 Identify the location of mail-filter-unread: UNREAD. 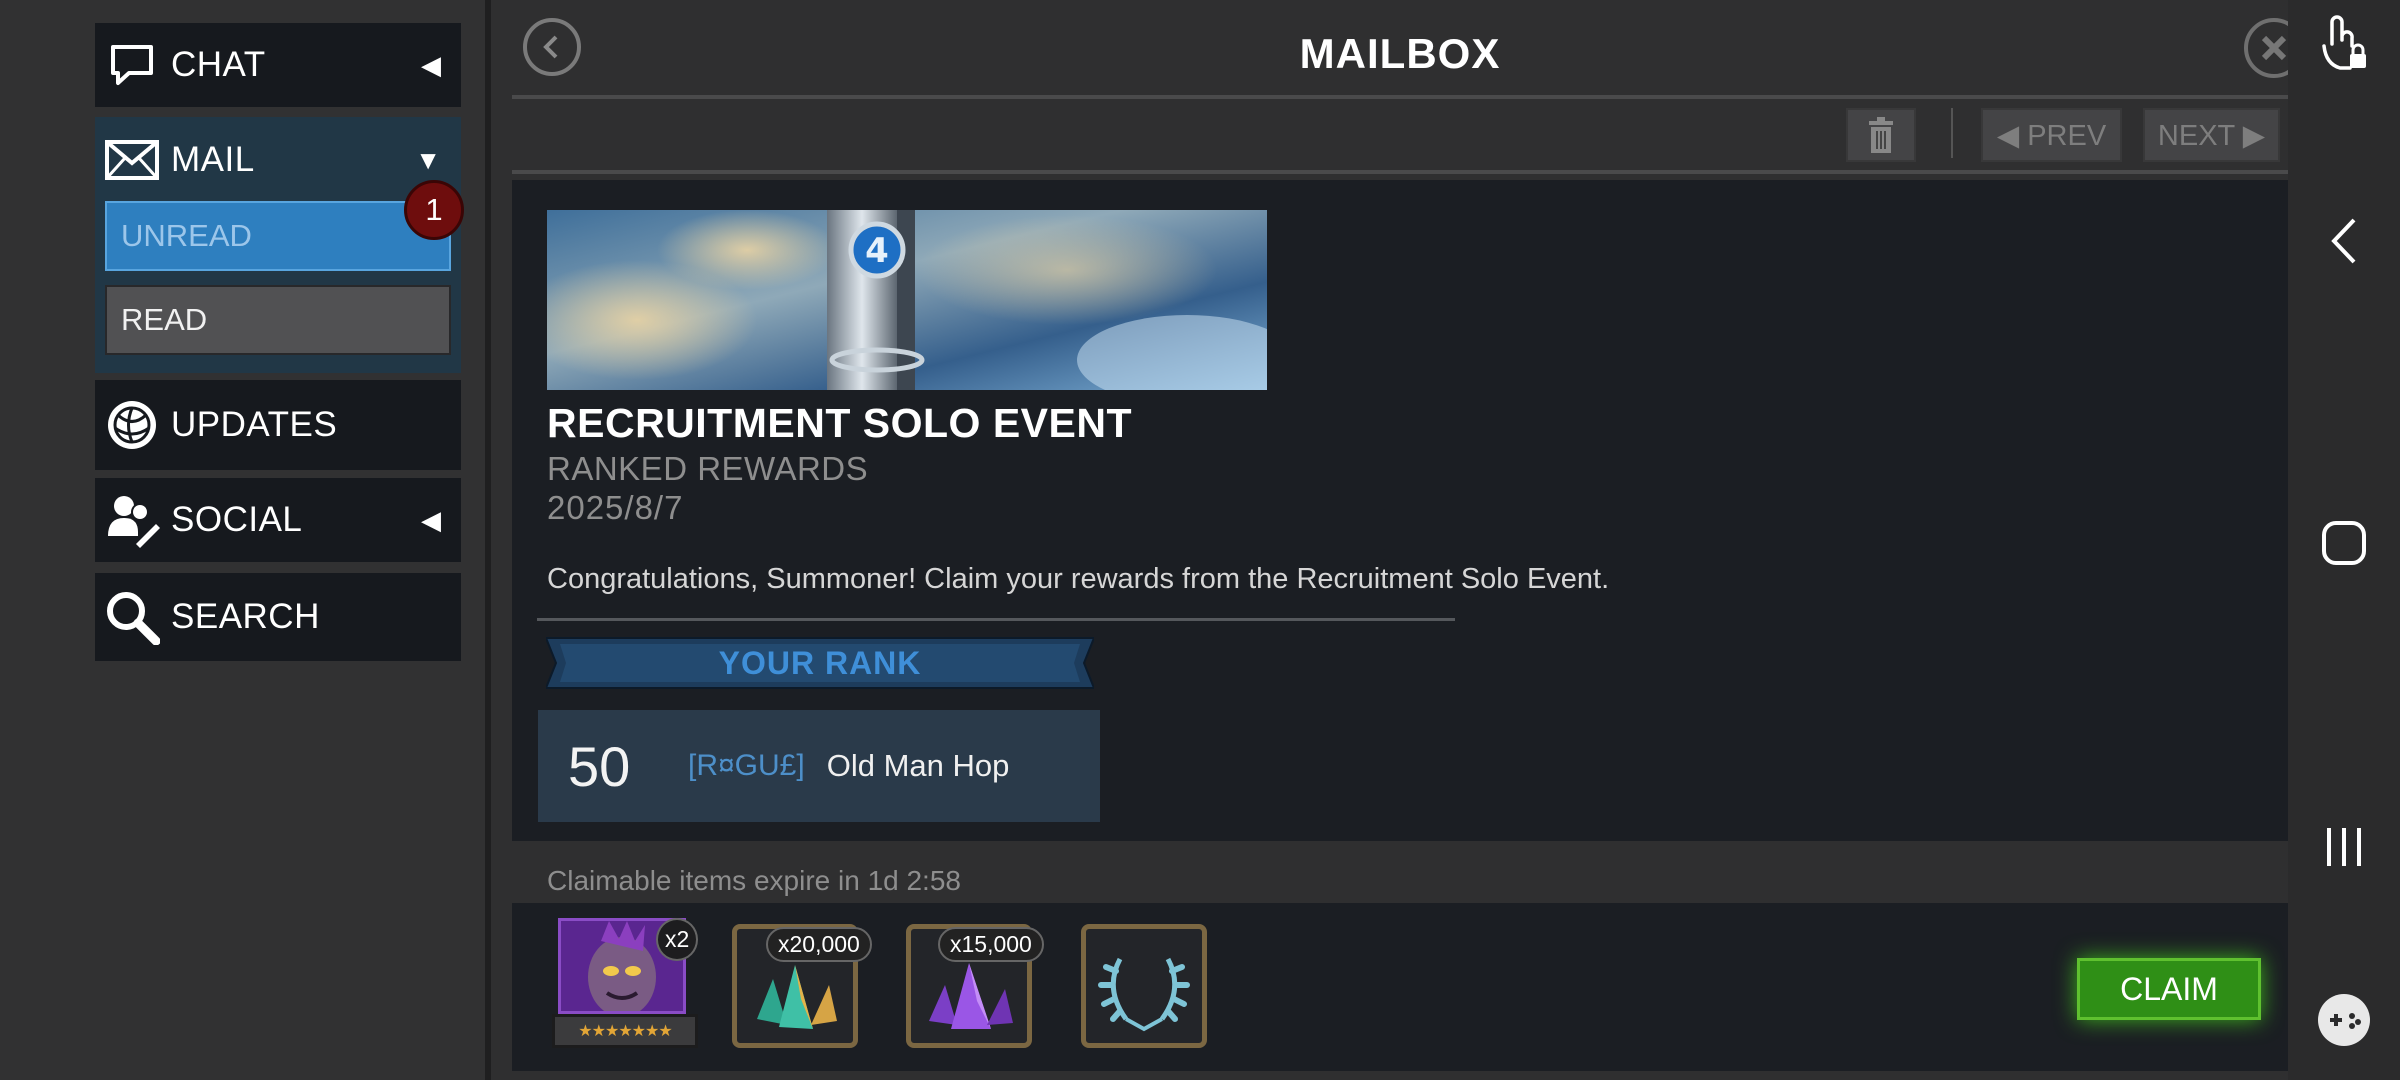
(278, 236).